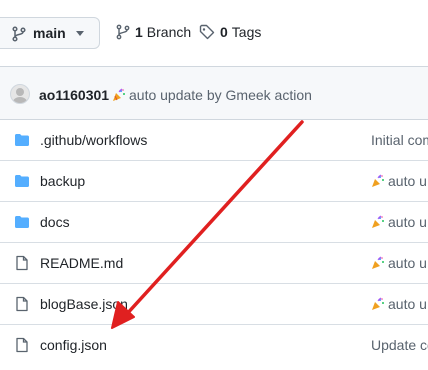 The height and width of the screenshot is (370, 428). Describe the element at coordinates (214, 181) in the screenshot. I see `file-row: backup auto u` at that location.